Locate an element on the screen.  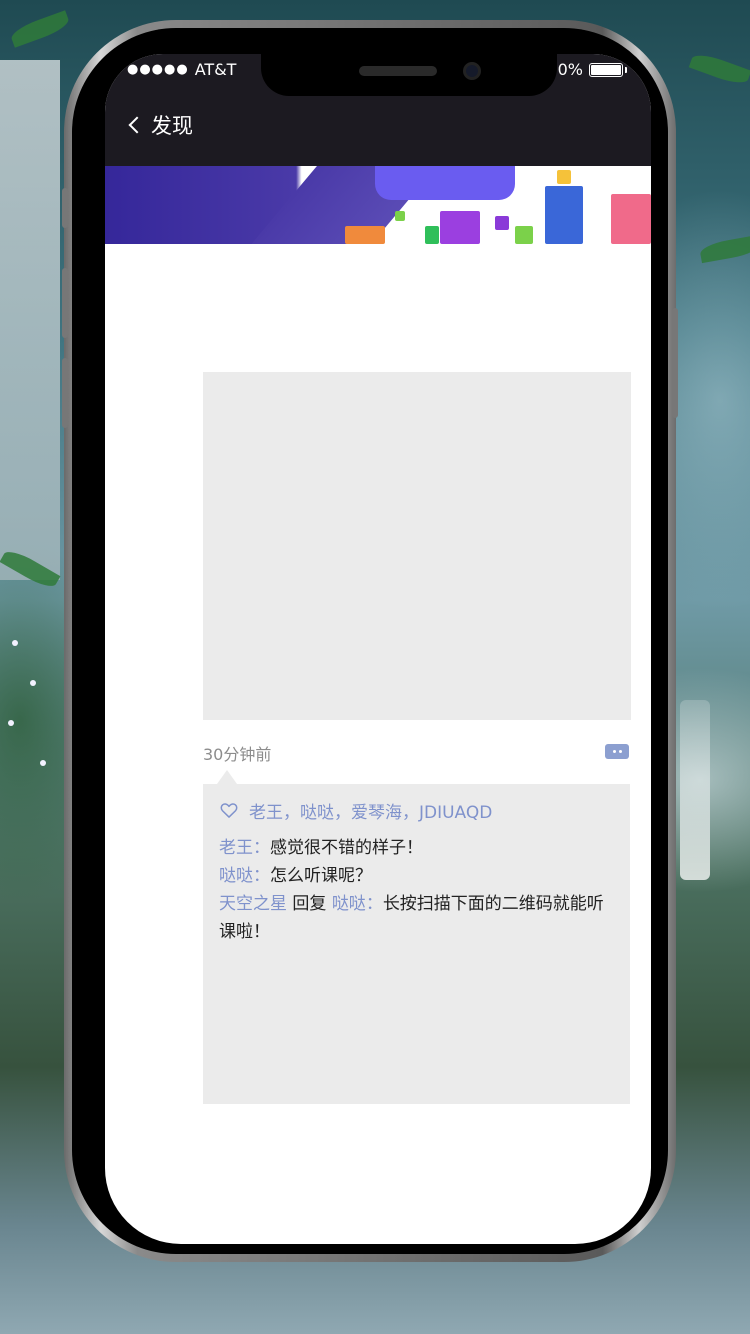
comment-item: 老王：感觉很不错的样子！ is located at coordinates (416, 848).